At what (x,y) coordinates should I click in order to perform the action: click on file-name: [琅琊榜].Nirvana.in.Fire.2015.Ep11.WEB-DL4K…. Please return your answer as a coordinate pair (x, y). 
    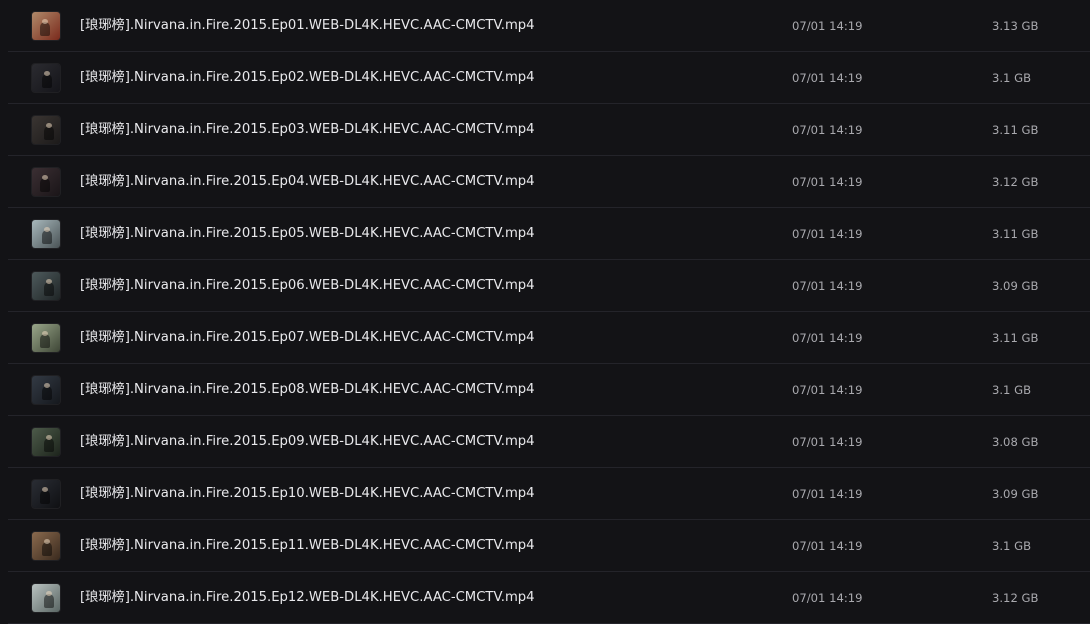
    Looking at the image, I should click on (307, 546).